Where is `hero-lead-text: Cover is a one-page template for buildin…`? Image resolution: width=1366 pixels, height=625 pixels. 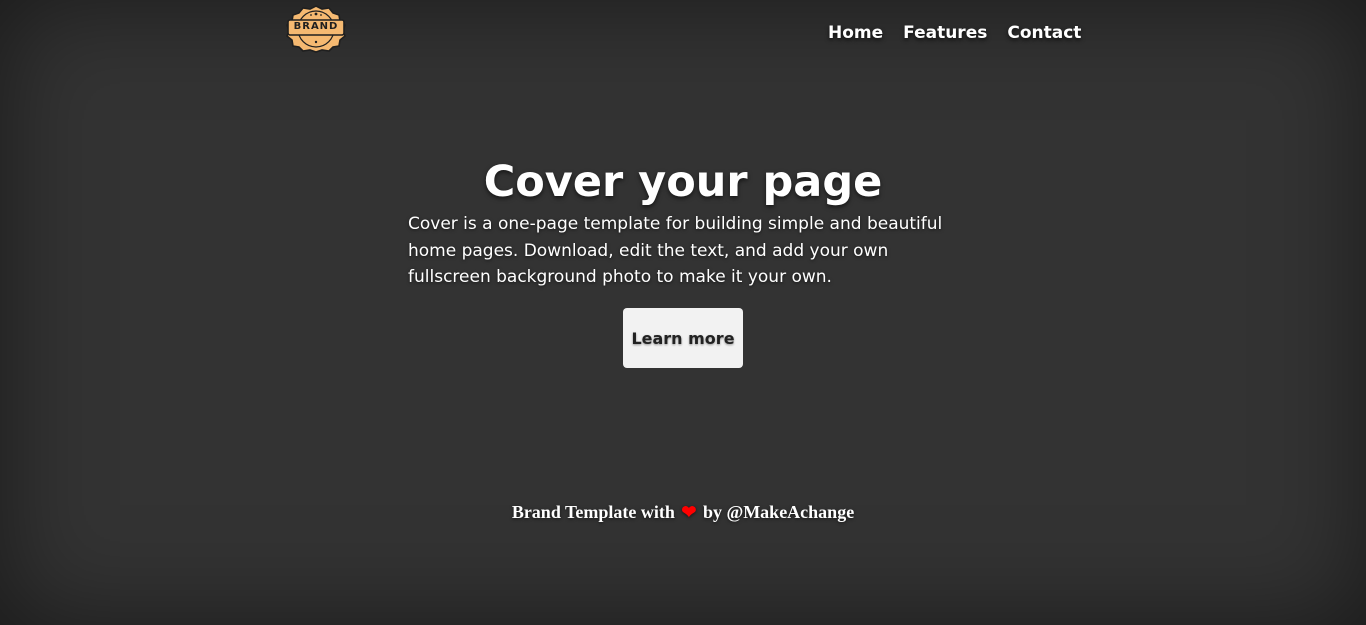 hero-lead-text: Cover is a one-page template for buildin… is located at coordinates (675, 250).